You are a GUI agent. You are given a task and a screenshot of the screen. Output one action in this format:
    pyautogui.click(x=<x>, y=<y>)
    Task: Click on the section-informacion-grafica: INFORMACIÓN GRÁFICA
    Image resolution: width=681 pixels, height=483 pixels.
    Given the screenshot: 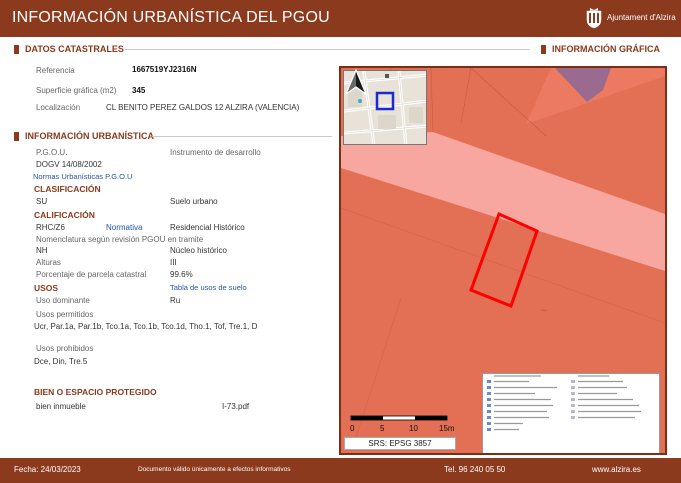 What is the action you would take?
    pyautogui.click(x=600, y=49)
    